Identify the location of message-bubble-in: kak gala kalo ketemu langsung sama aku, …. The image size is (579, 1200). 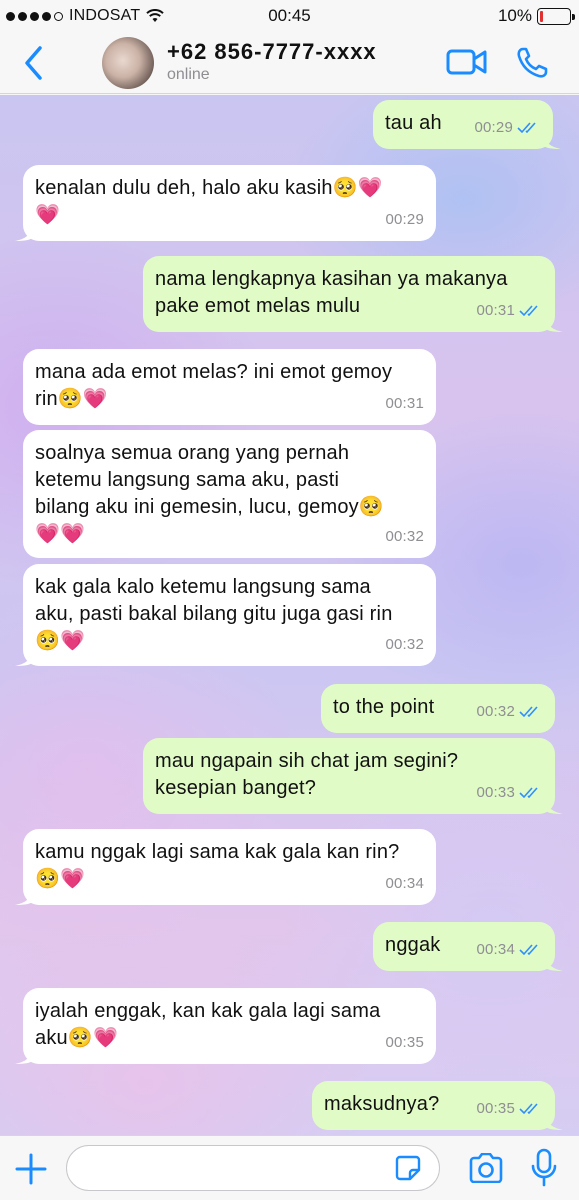
(225, 615).